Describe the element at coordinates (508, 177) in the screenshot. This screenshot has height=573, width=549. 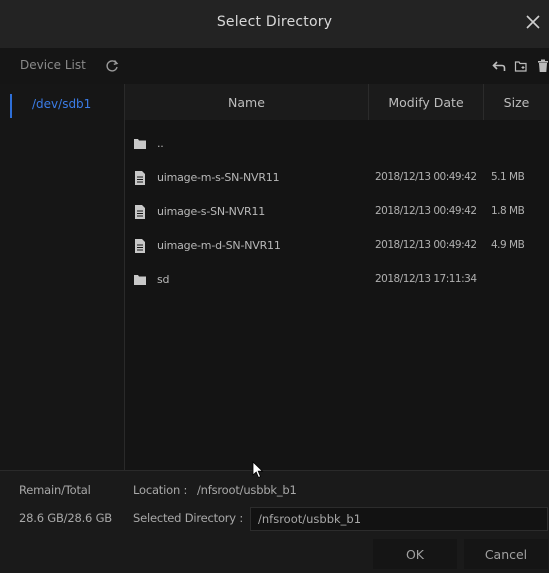
I see `file-size: 5.1 MB` at that location.